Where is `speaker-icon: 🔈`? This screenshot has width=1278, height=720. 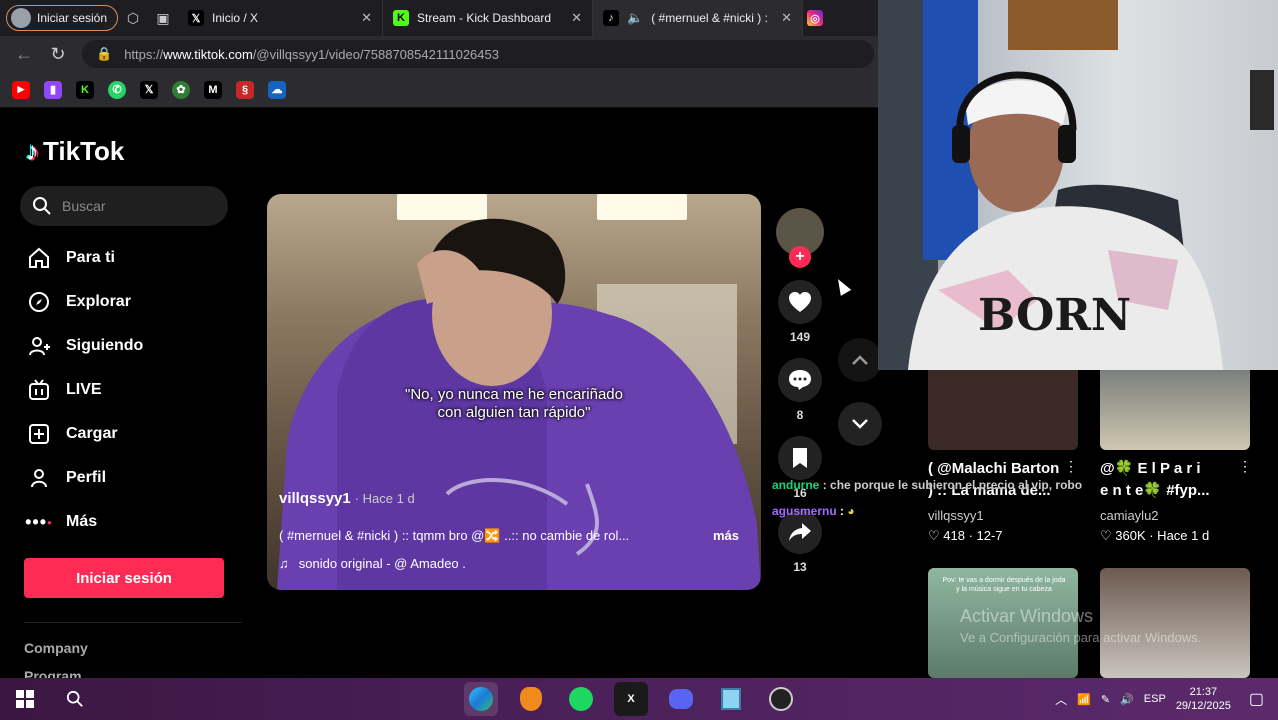
speaker-icon: 🔈 is located at coordinates (635, 18).